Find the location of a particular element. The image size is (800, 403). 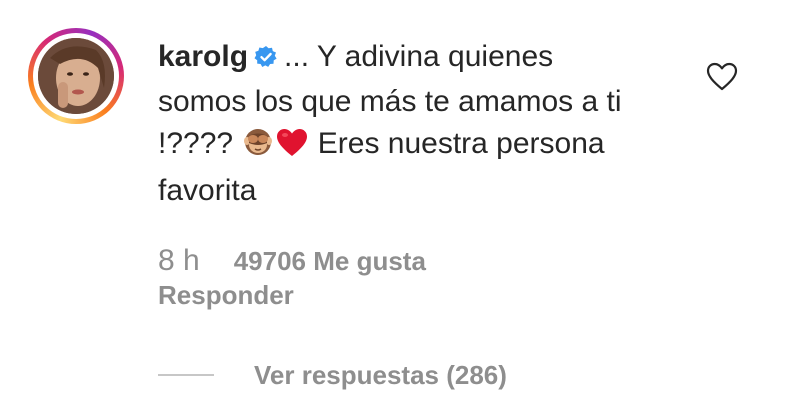

comment-like-count: 49706 Me gusta is located at coordinates (330, 261).